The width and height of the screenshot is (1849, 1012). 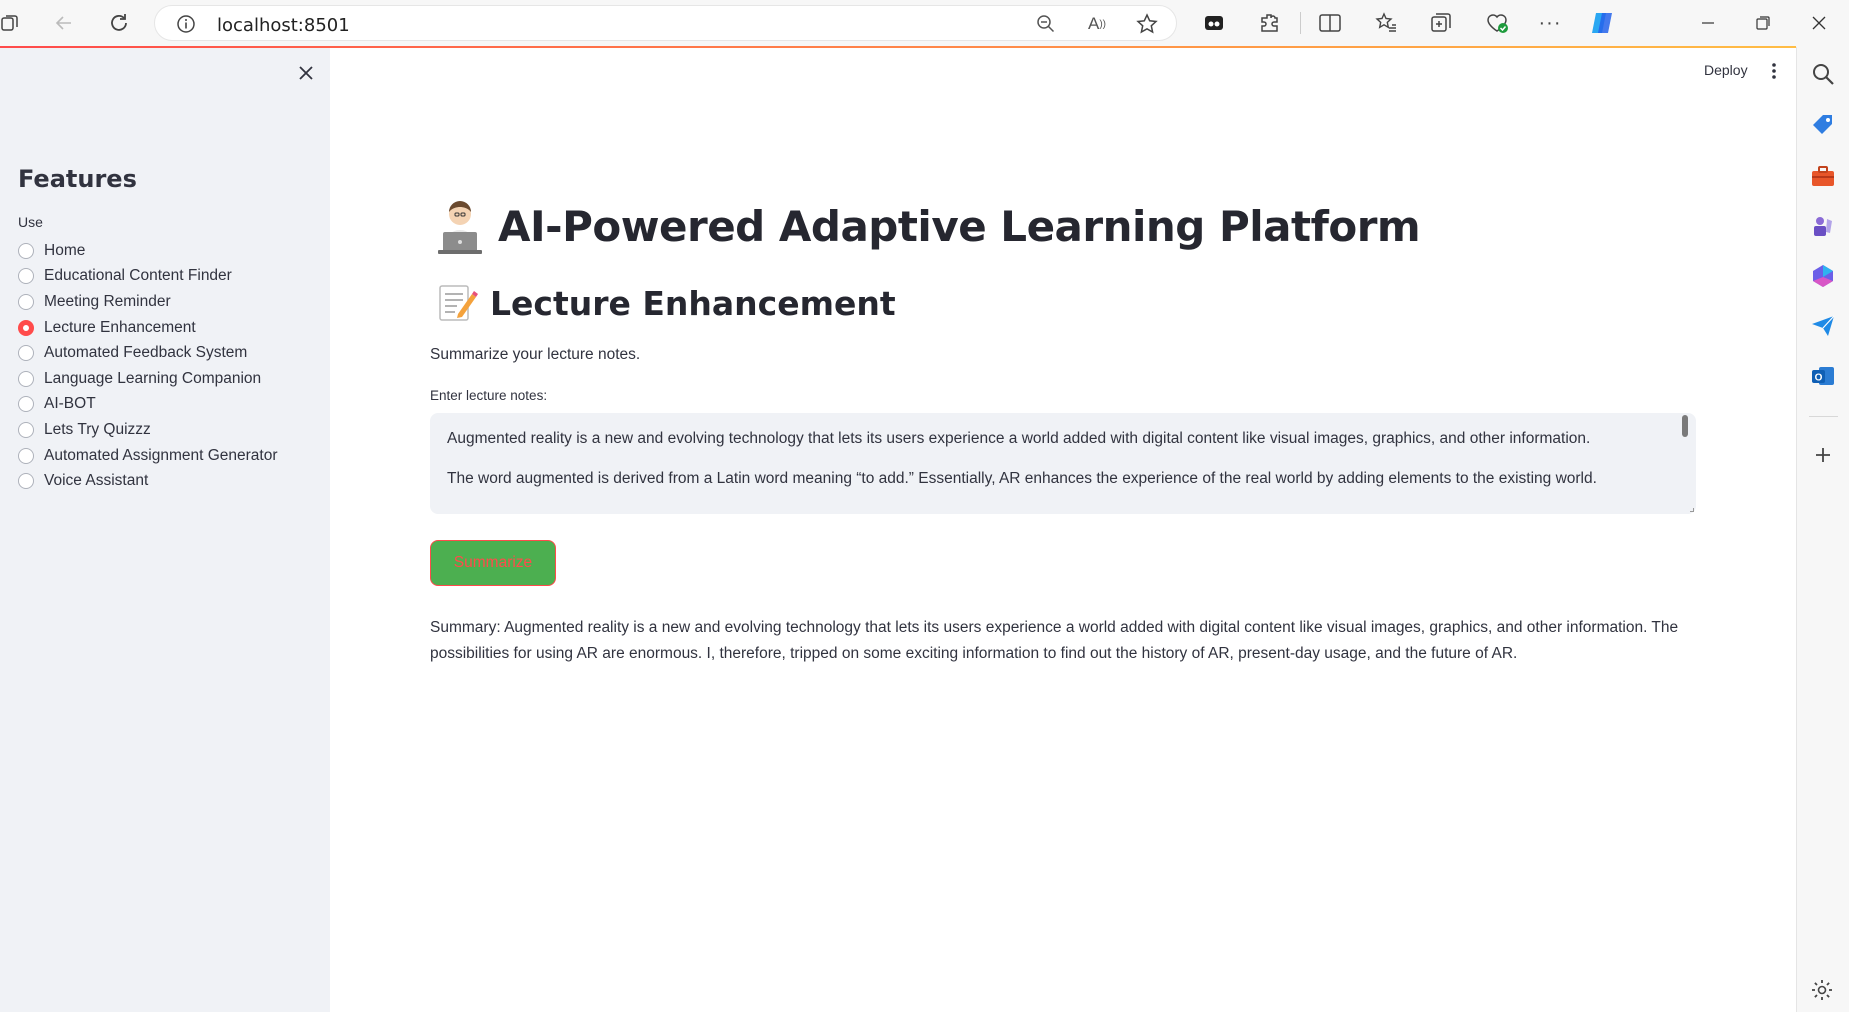 What do you see at coordinates (64, 23) in the screenshot?
I see `back-icon` at bounding box center [64, 23].